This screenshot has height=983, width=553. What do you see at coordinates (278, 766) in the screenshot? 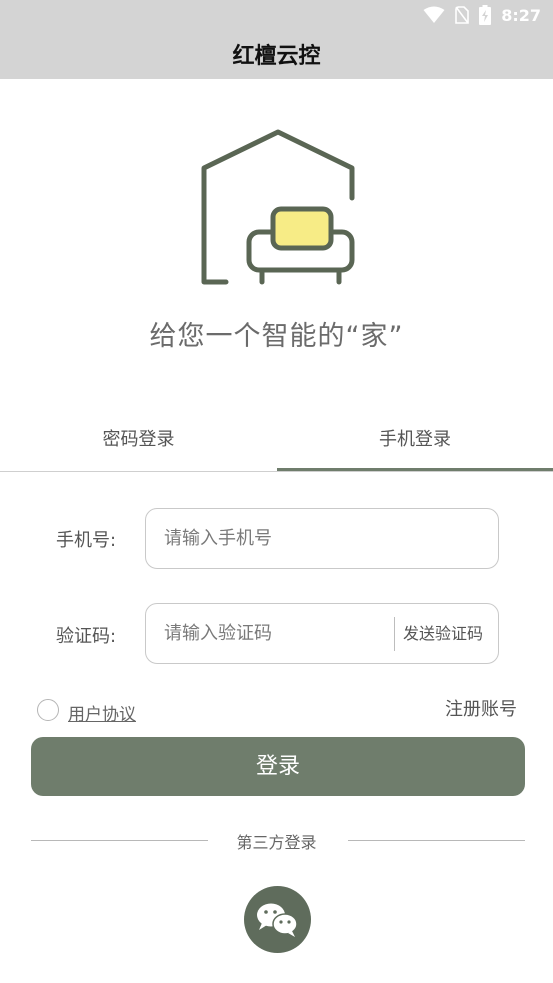
I see `login-button: 登录` at bounding box center [278, 766].